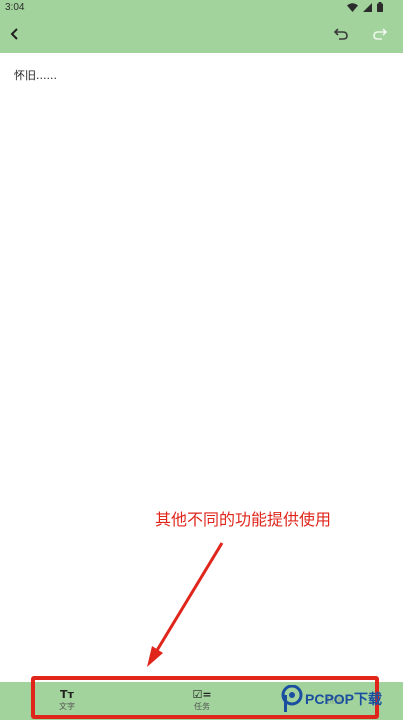  I want to click on back-button, so click(14, 34).